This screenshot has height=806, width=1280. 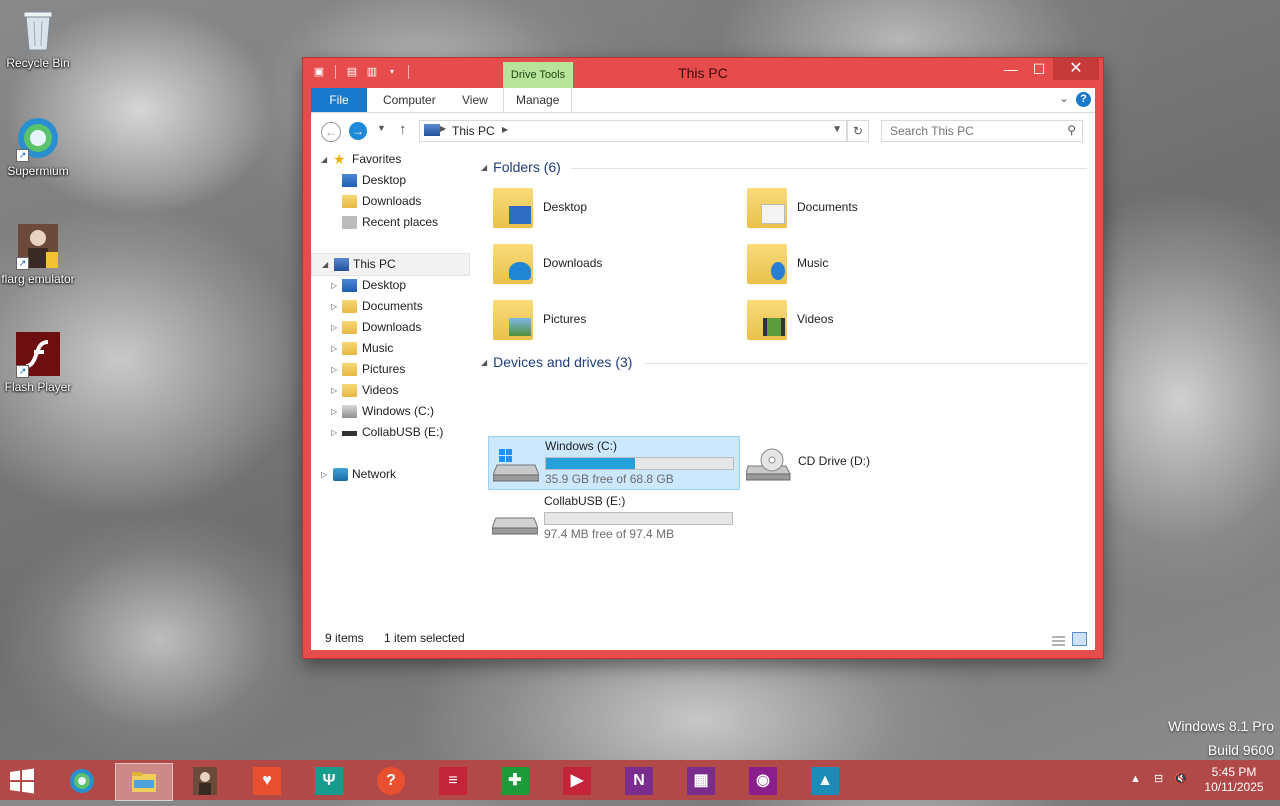 I want to click on recycle-bin-icon, so click(x=38, y=30).